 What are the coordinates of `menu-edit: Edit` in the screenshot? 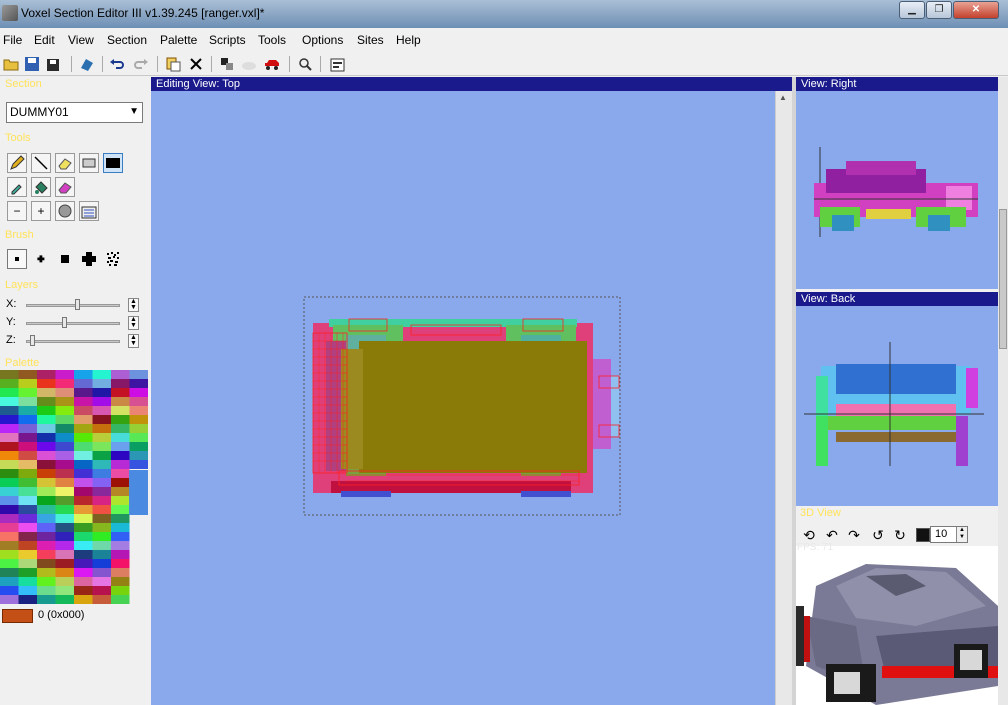 It's located at (44, 40).